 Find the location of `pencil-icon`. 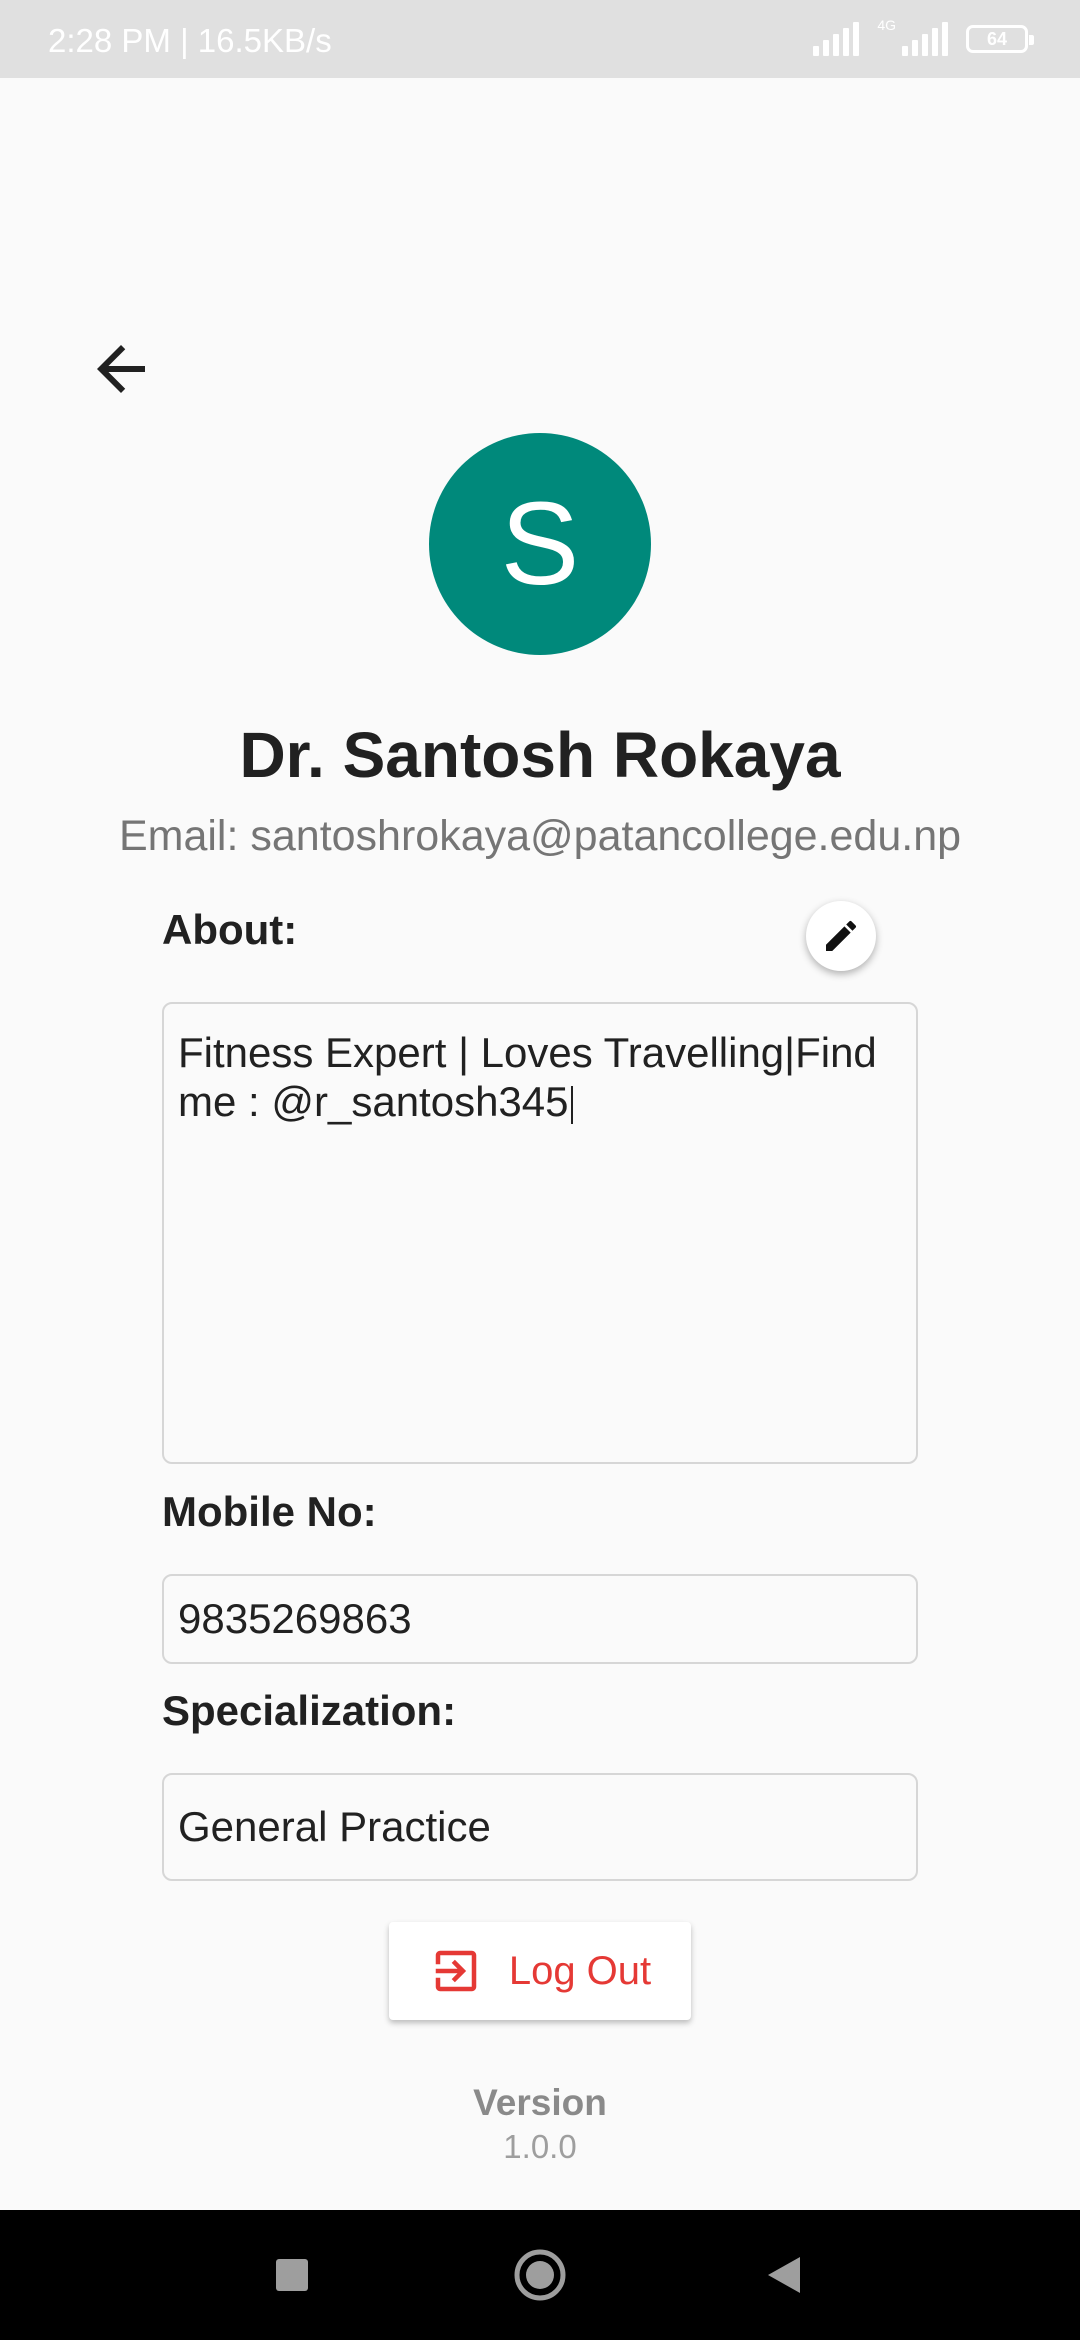

pencil-icon is located at coordinates (841, 935).